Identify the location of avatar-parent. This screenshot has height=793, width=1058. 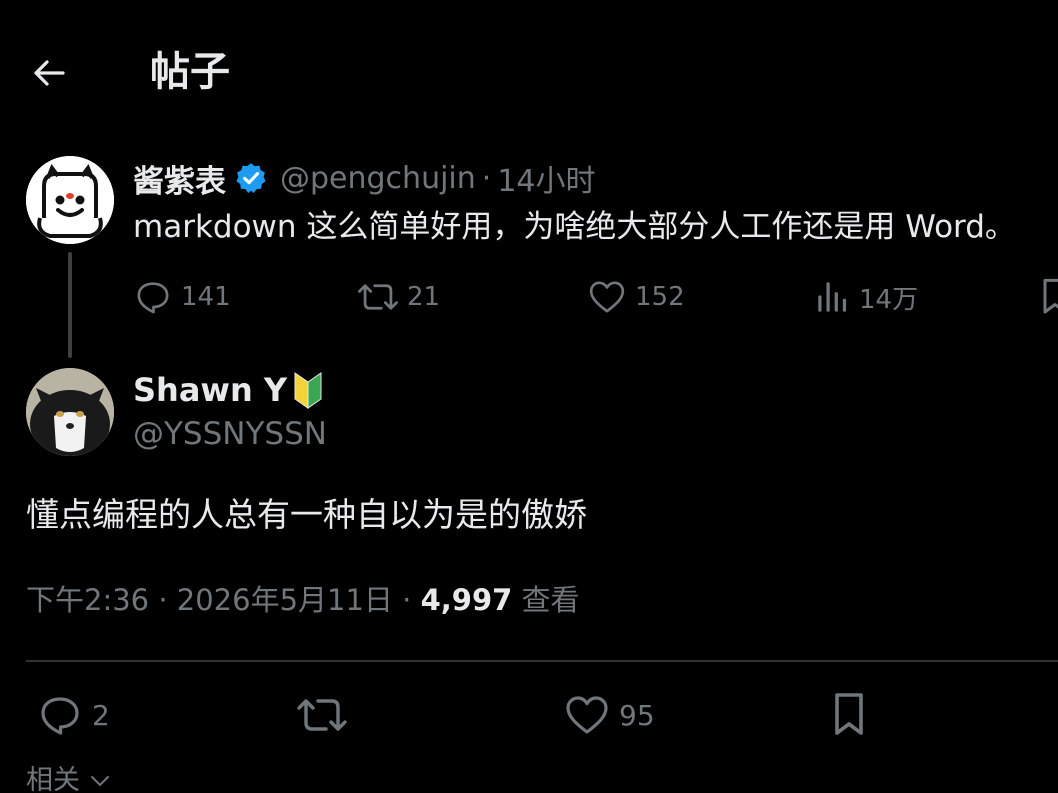
(70, 200).